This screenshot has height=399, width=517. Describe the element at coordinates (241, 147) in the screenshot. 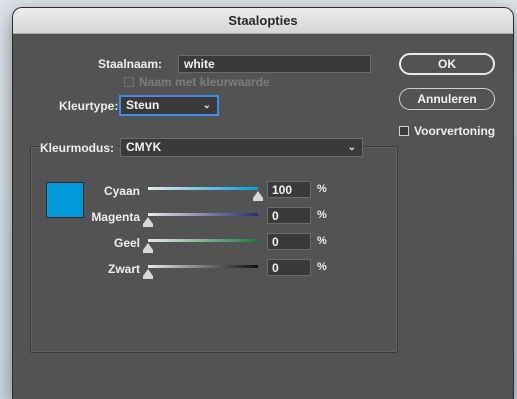

I see `color-mode-select: CMYK ⌄` at that location.